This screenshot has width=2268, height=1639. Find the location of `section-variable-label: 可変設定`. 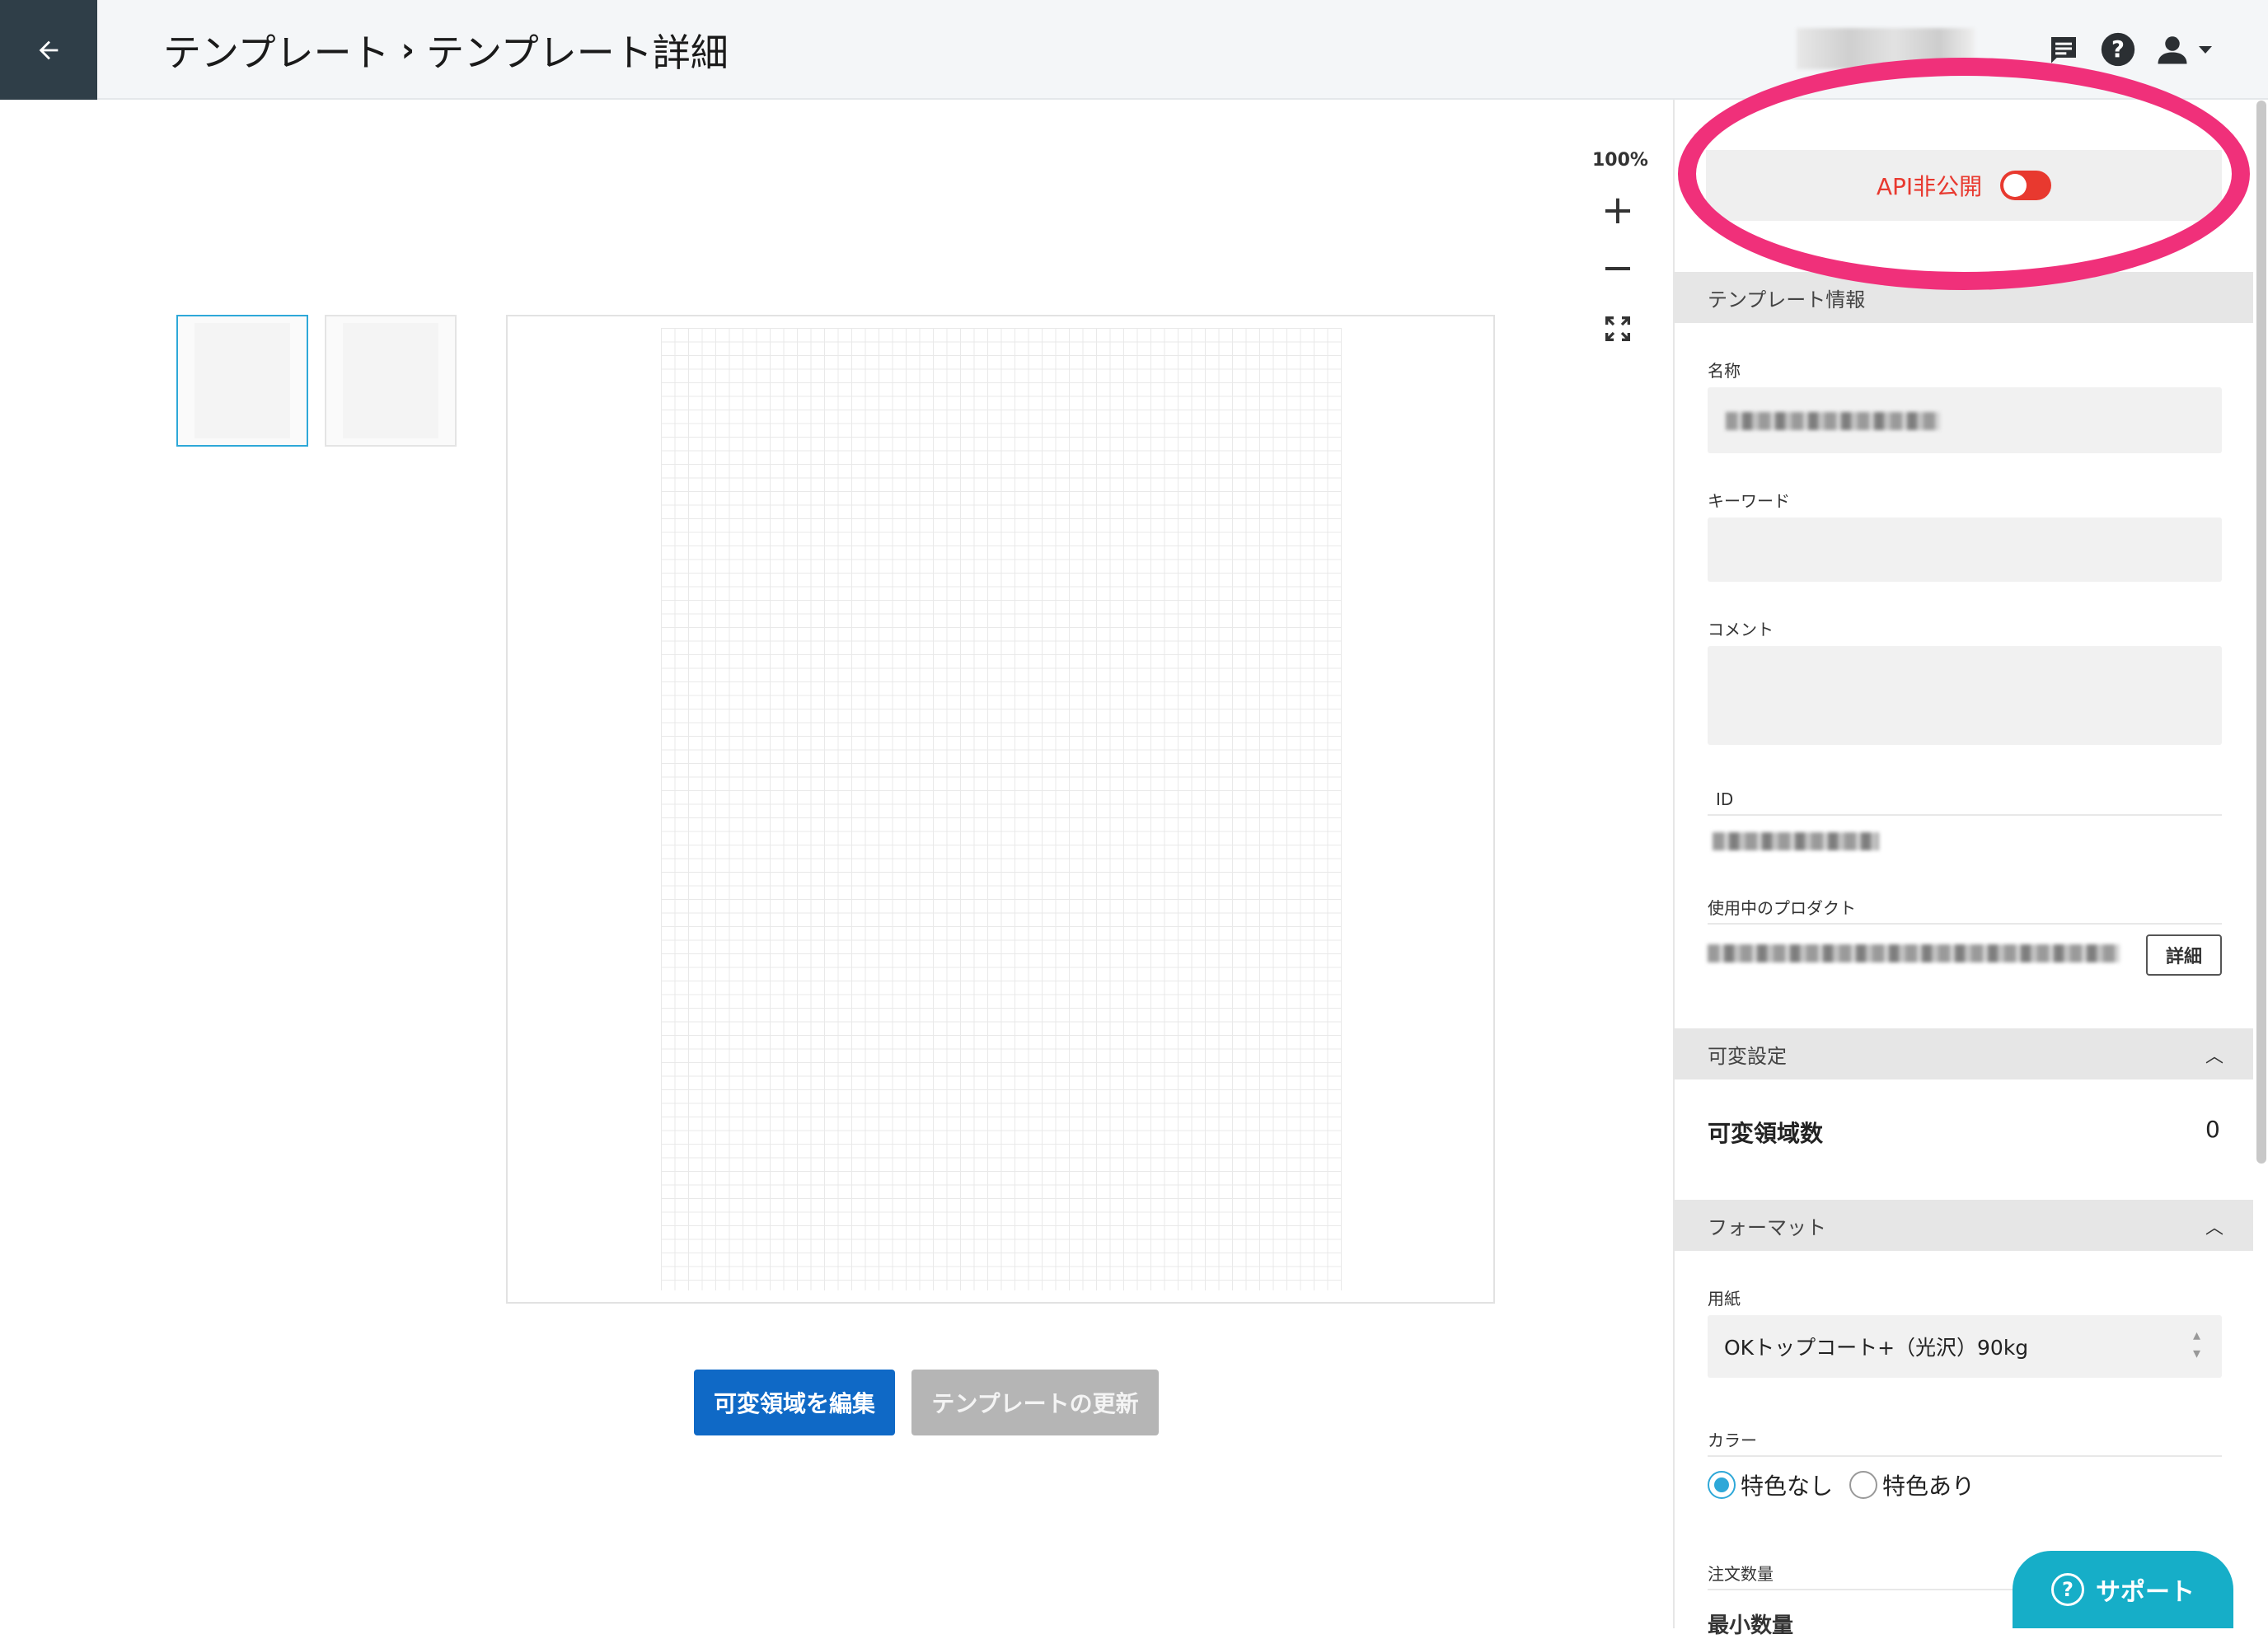

section-variable-label: 可変設定 is located at coordinates (1747, 1056).